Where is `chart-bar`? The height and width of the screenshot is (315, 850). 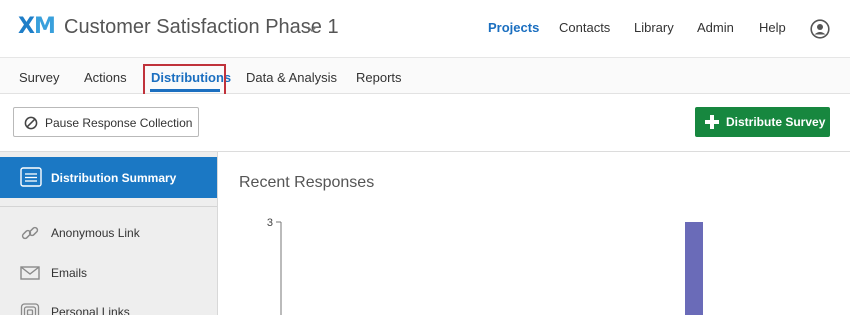
chart-bar is located at coordinates (694, 268).